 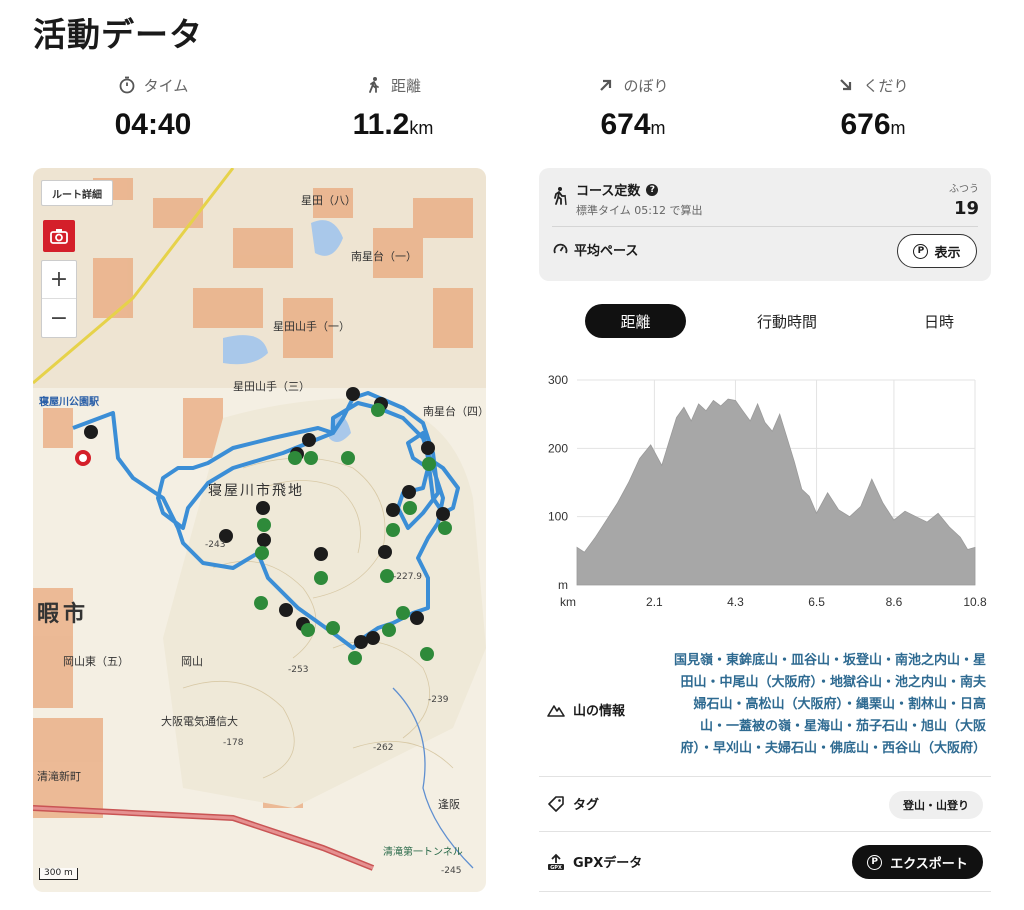 What do you see at coordinates (939, 321) in the screenshot?
I see `tab-datetime: 日時` at bounding box center [939, 321].